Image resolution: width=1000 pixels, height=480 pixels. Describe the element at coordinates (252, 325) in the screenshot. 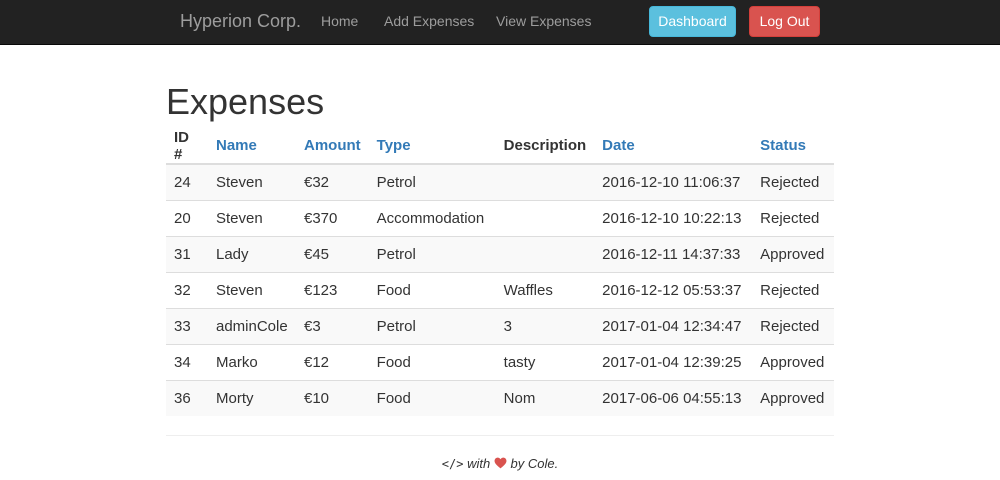

I see `cell-name: adminCole` at that location.